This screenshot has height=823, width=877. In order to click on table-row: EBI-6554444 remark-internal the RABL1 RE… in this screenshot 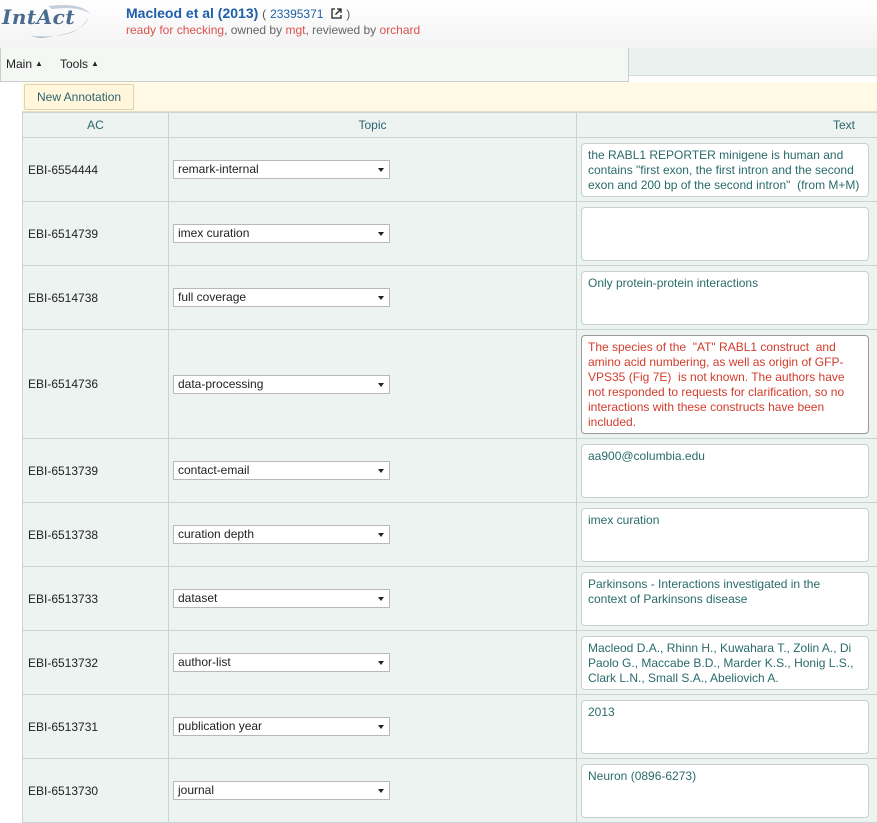, I will do `click(450, 170)`.